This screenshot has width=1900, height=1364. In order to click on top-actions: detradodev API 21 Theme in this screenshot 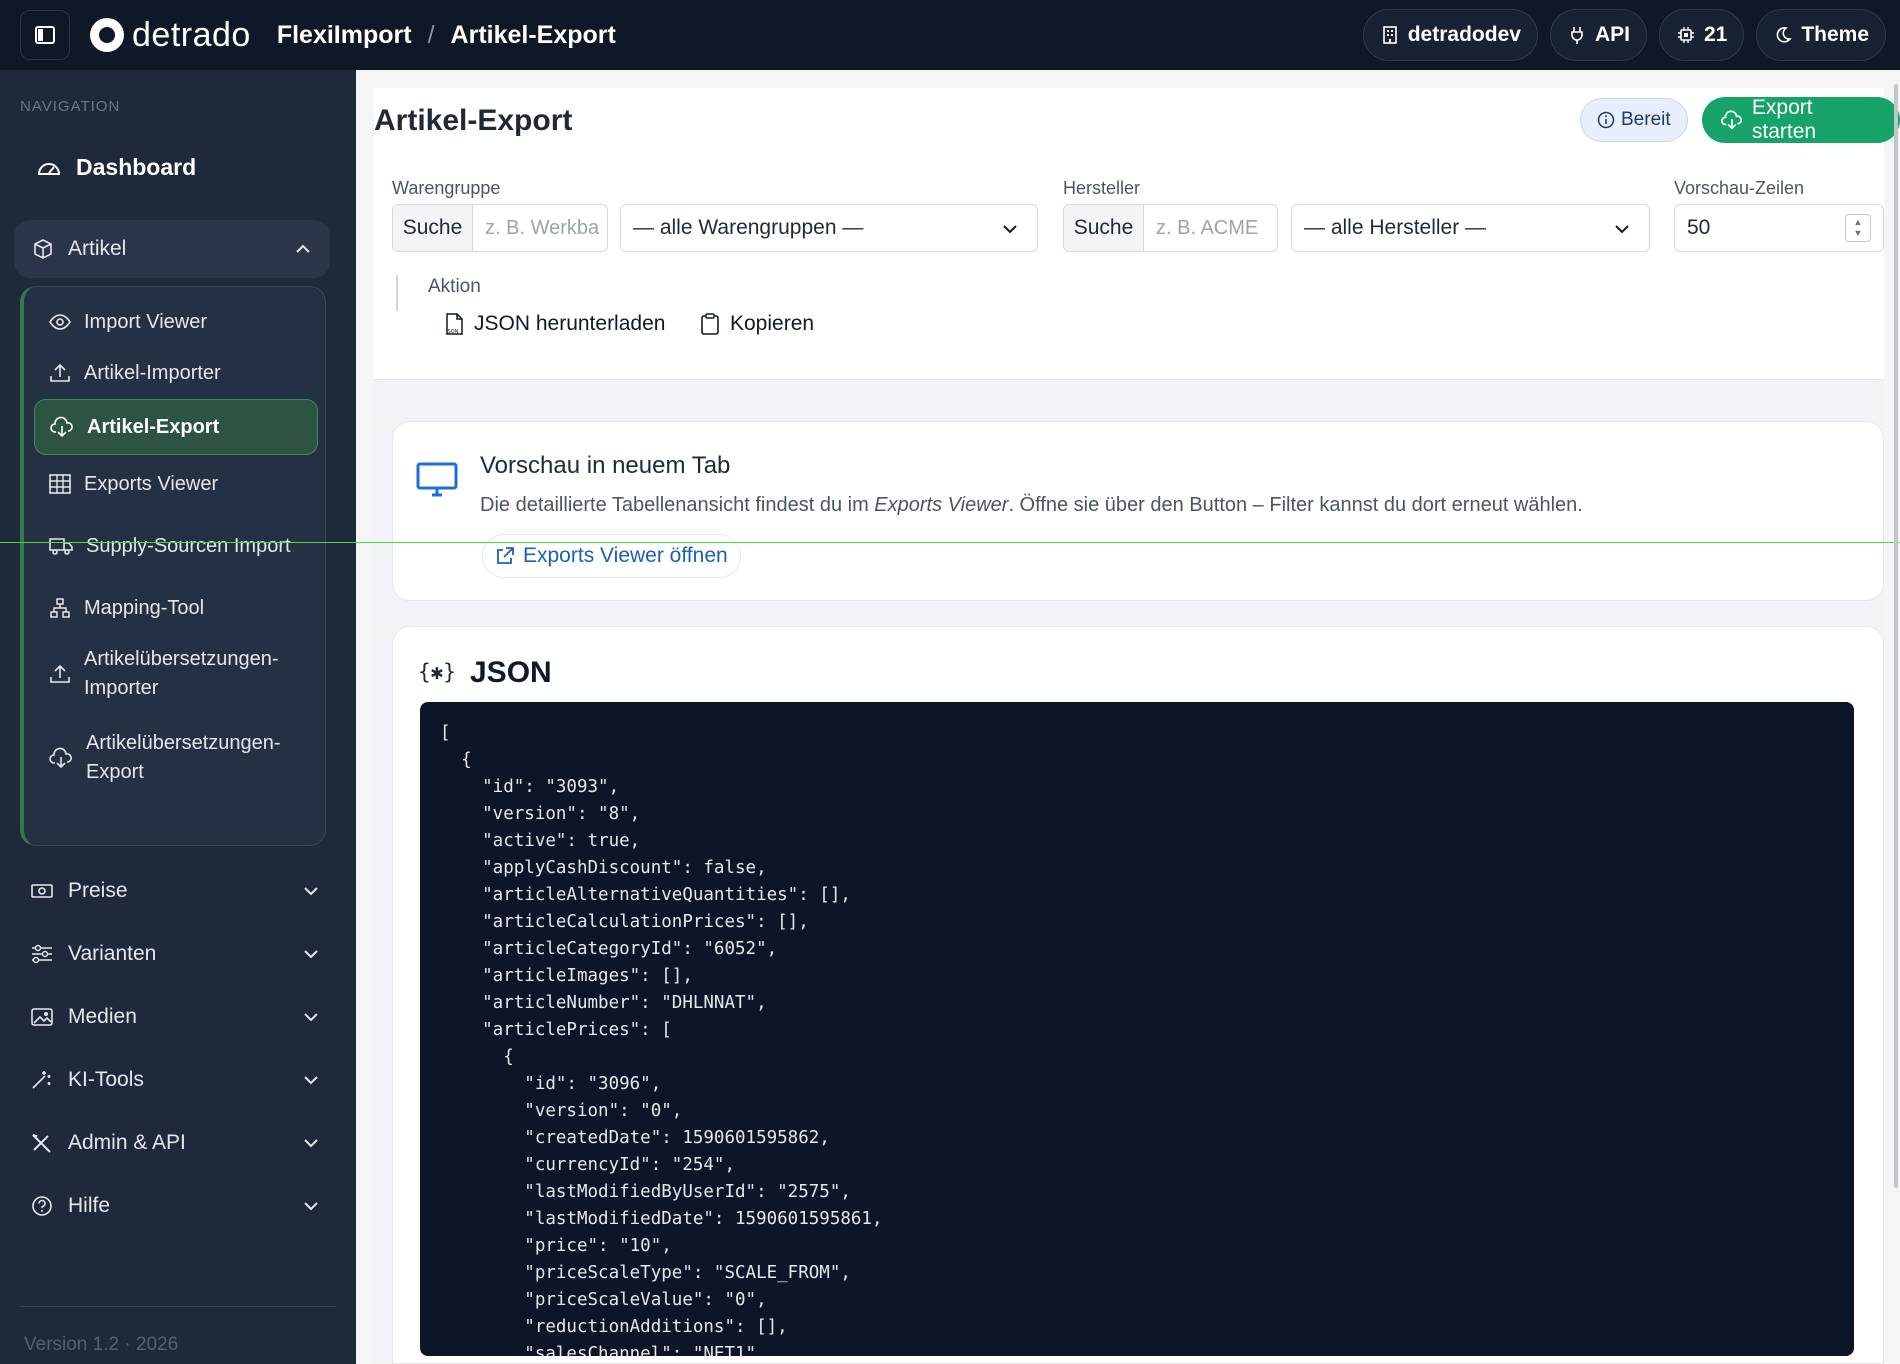, I will do `click(1624, 35)`.